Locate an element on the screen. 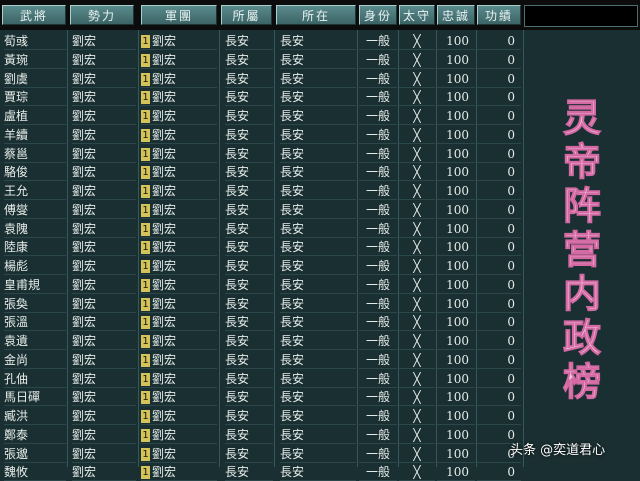 The width and height of the screenshot is (640, 481). table-row: 金尚 劉宏 1 劉宏 長安 長安 一般 ╳ 100 0 is located at coordinates (262, 360).